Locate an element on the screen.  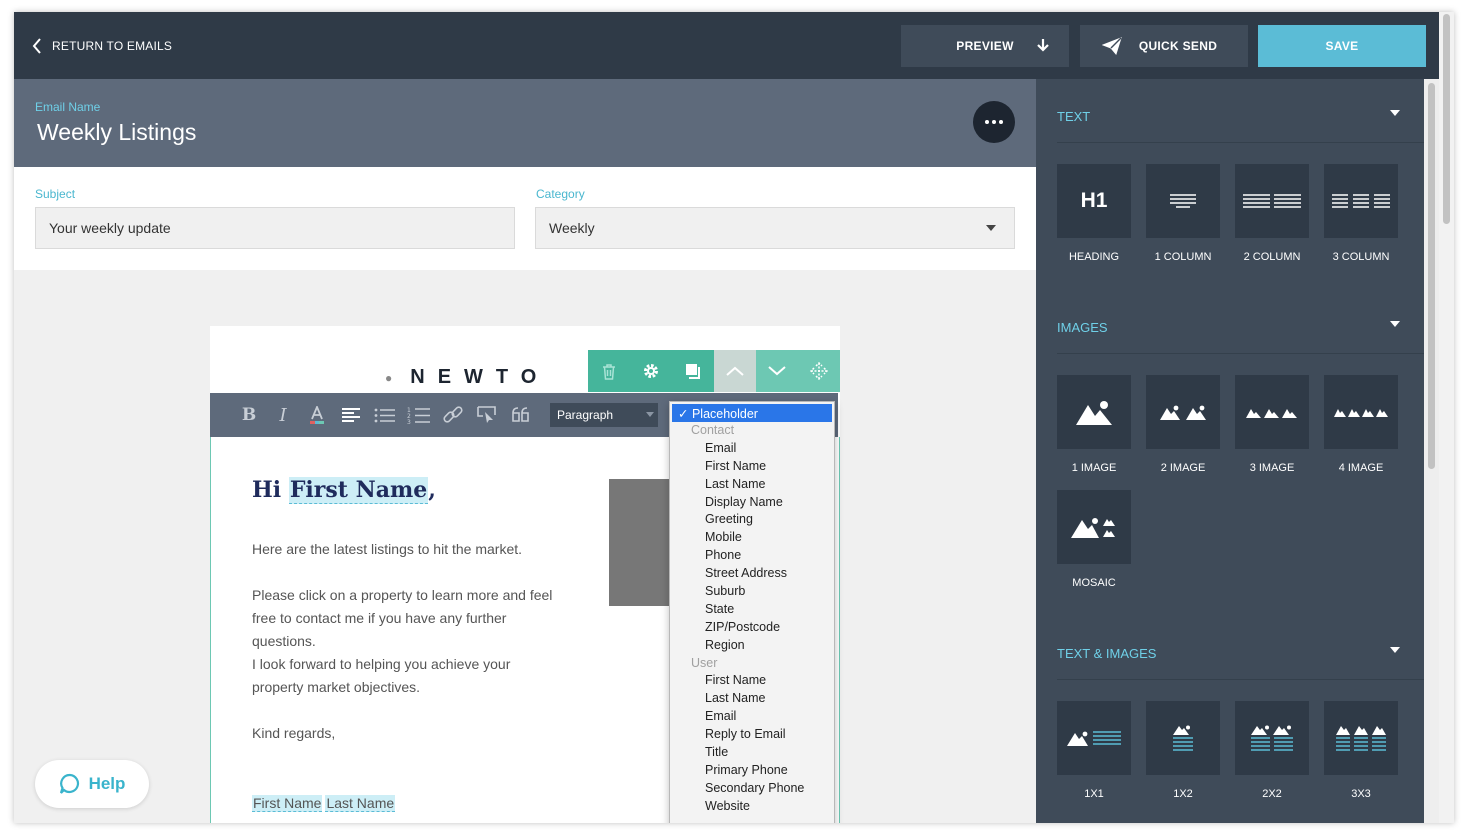
chevron-up-icon is located at coordinates (735, 371).